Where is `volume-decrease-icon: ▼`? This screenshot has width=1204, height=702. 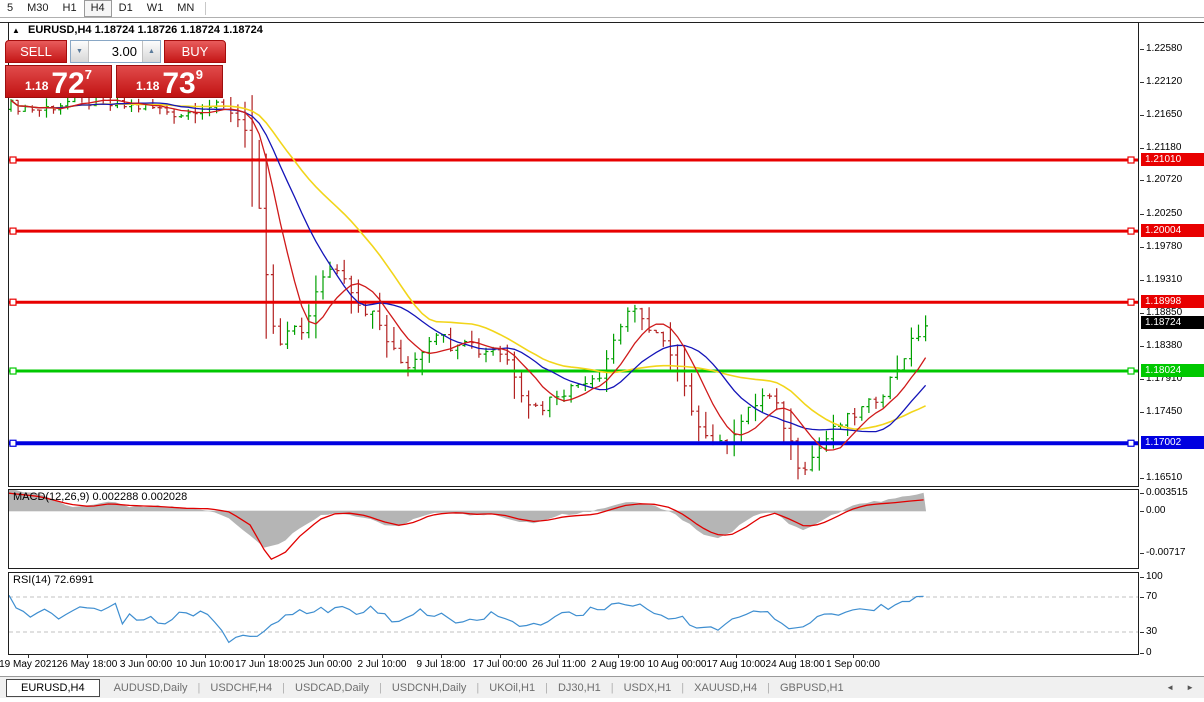
volume-decrease-icon: ▼ is located at coordinates (80, 51).